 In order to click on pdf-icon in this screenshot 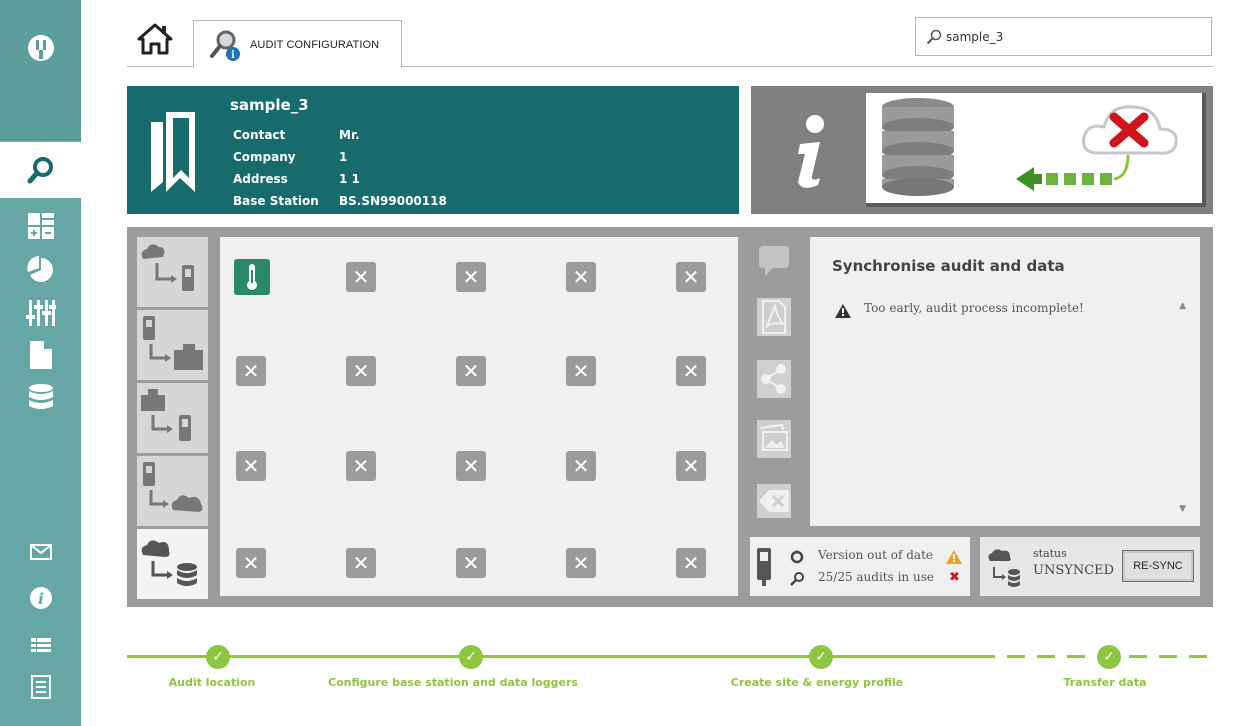, I will do `click(774, 317)`.